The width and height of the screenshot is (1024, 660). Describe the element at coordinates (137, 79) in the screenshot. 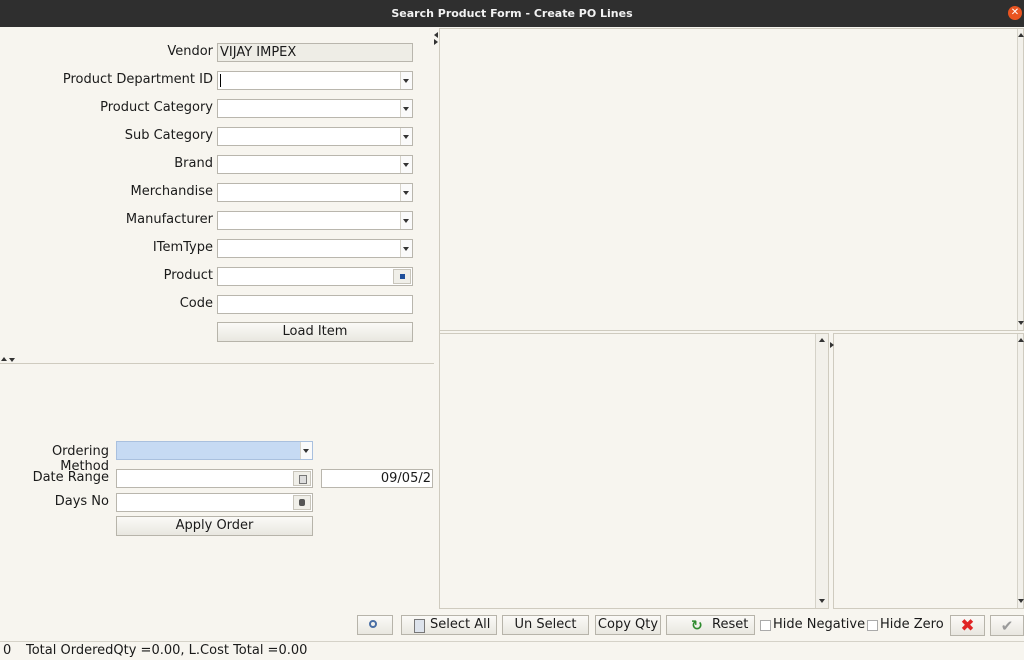

I see `dept-label: Product Department ID` at that location.